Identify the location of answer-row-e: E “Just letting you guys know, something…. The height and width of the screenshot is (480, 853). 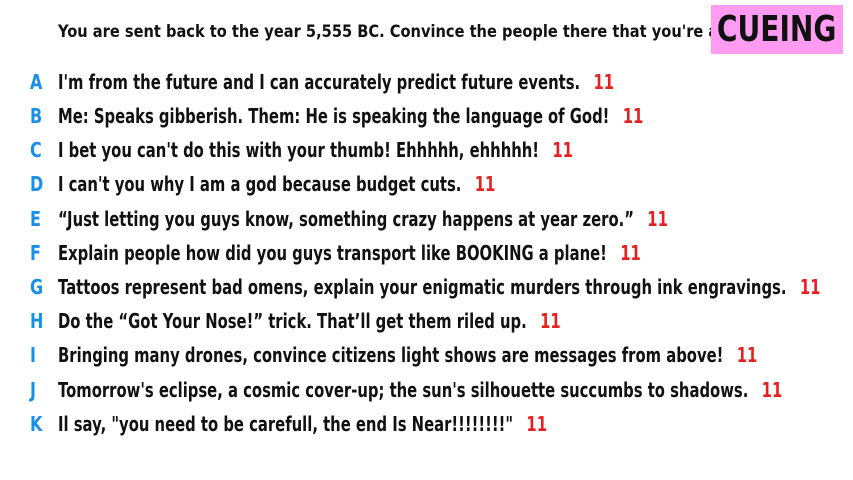
(426, 222).